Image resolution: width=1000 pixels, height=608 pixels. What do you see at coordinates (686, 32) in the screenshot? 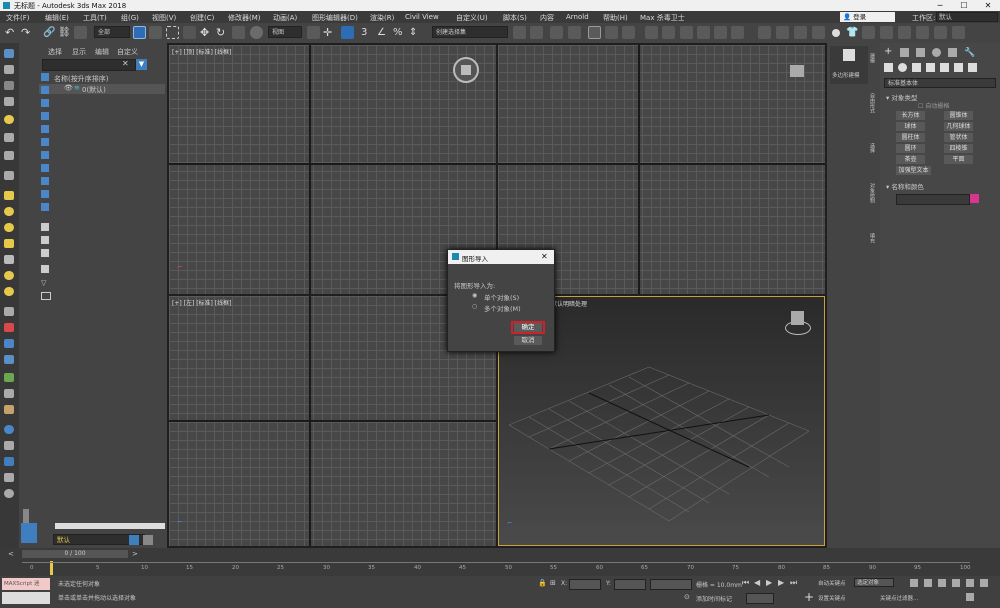
I see `rendered-frame-window-icon` at bounding box center [686, 32].